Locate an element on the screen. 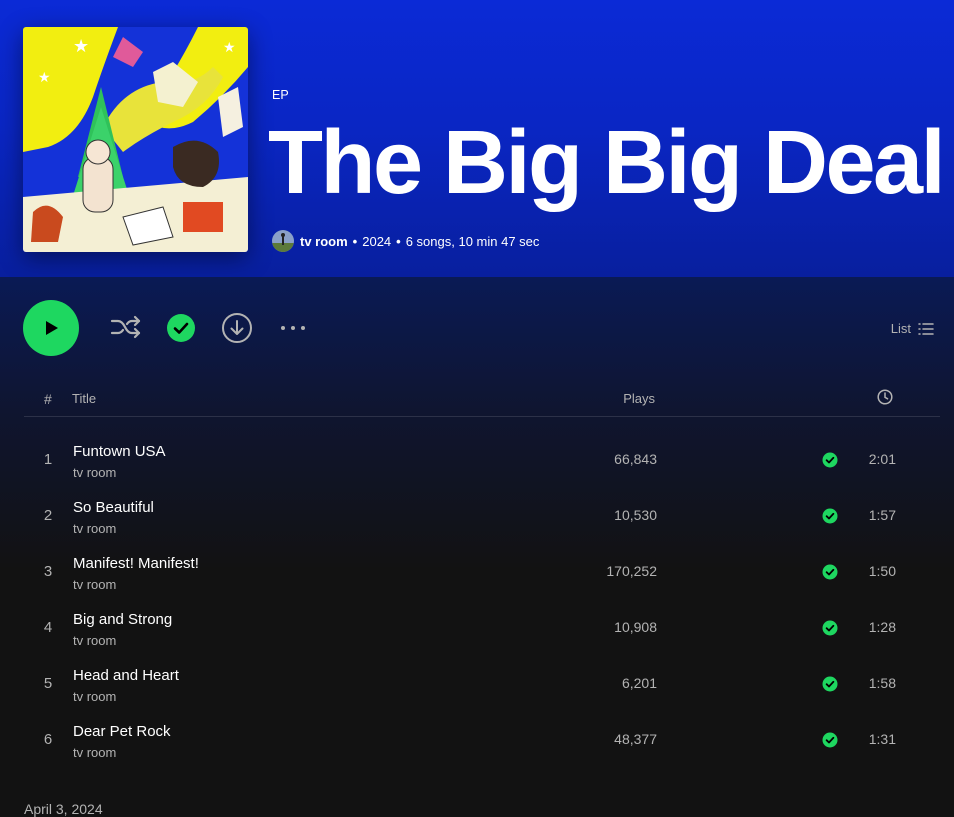  clock-icon is located at coordinates (885, 397).